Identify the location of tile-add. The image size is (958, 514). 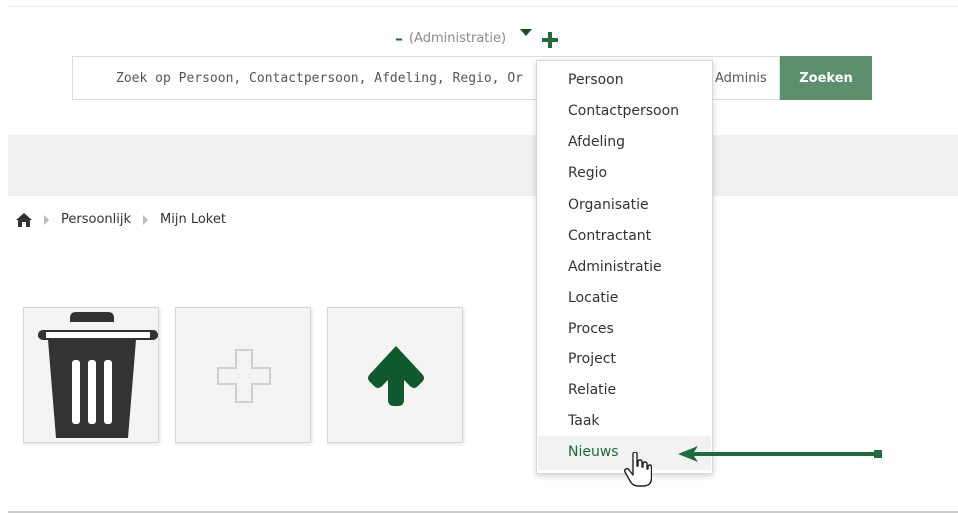
(243, 375).